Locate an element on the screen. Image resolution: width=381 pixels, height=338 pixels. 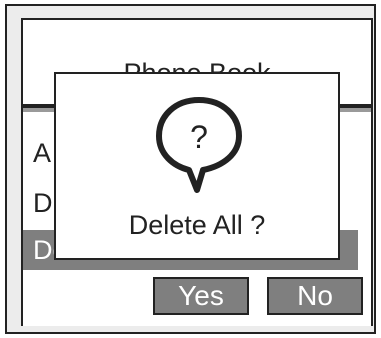
question-bubble-icon: ? is located at coordinates (199, 145).